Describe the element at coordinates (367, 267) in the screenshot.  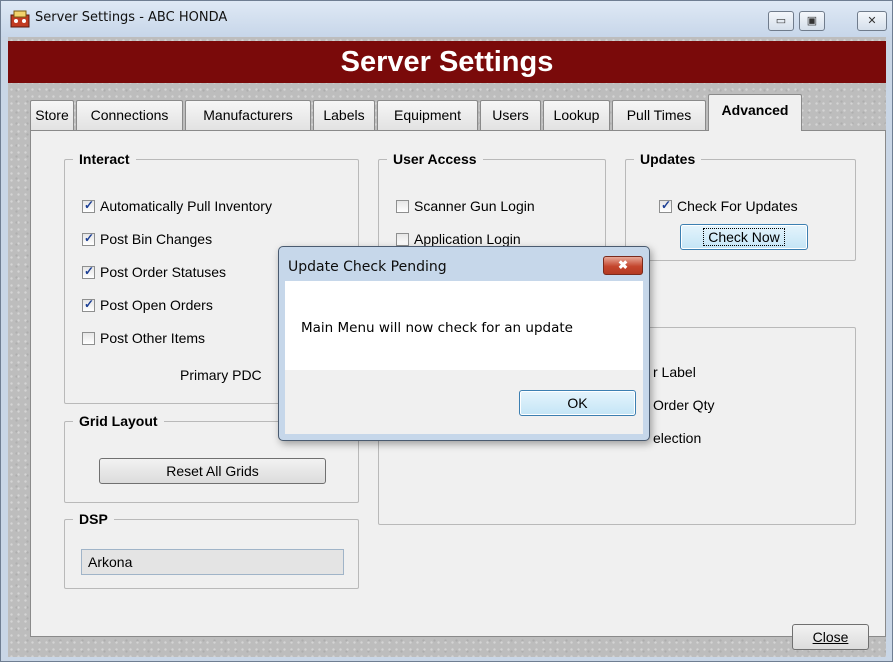
I see `dialog-title: Update Check Pending` at that location.